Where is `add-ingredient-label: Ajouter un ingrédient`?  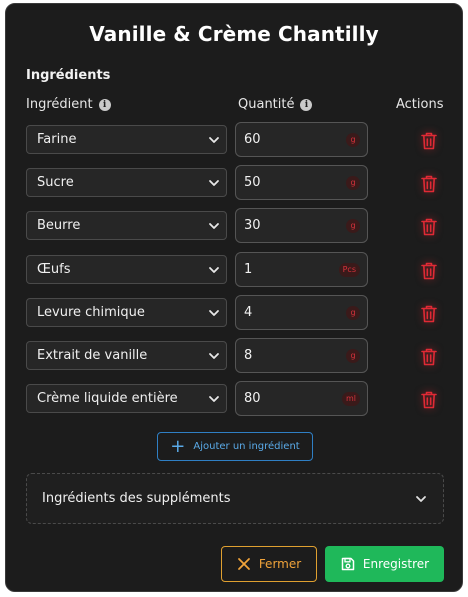 add-ingredient-label: Ajouter un ingrédient is located at coordinates (246, 446).